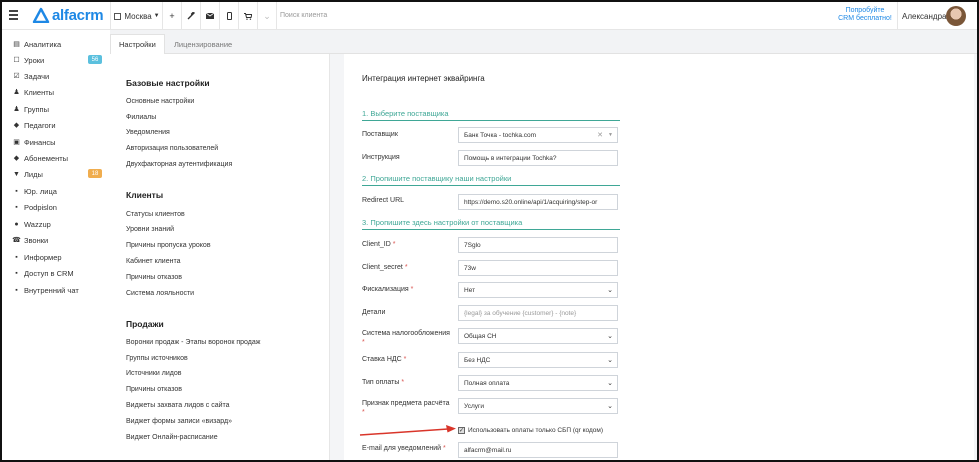 The height and width of the screenshot is (462, 979). I want to click on sidebar-item-leads: ▼ Лиды 18, so click(59, 174).